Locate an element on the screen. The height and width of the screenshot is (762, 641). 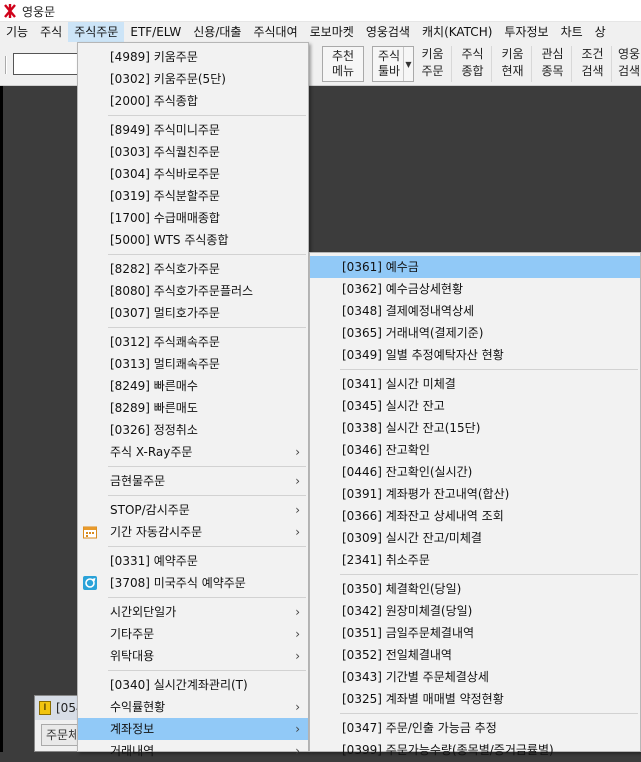
stock-order-menu-item: 거래내역 › is located at coordinates (193, 751).